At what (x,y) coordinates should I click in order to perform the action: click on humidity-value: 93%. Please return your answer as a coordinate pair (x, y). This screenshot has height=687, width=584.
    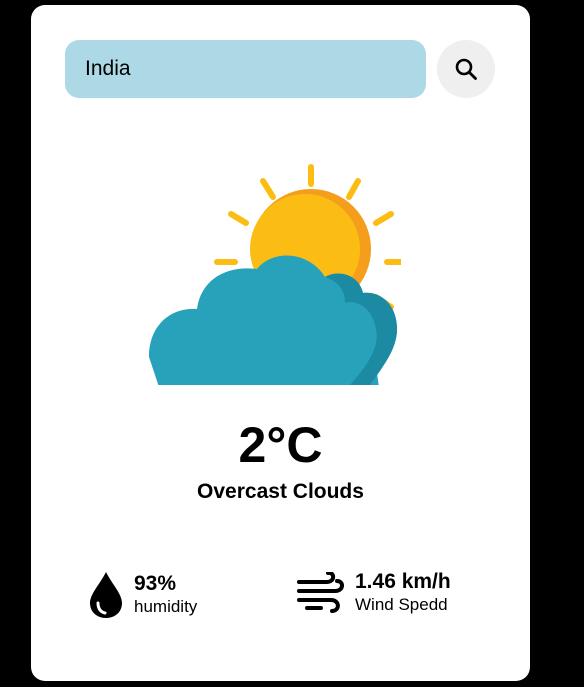
    Looking at the image, I should click on (155, 583).